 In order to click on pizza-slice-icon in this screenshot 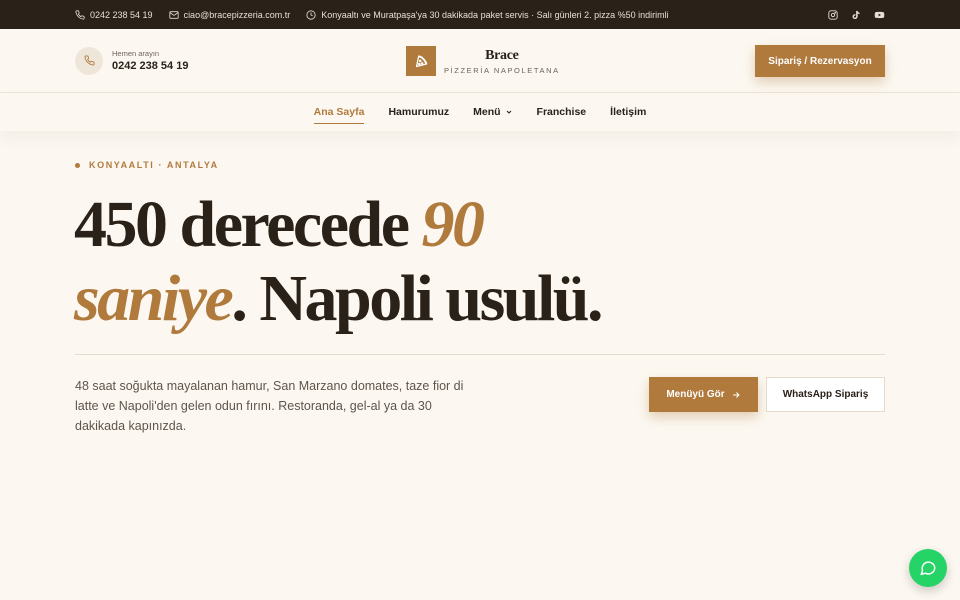, I will do `click(421, 60)`.